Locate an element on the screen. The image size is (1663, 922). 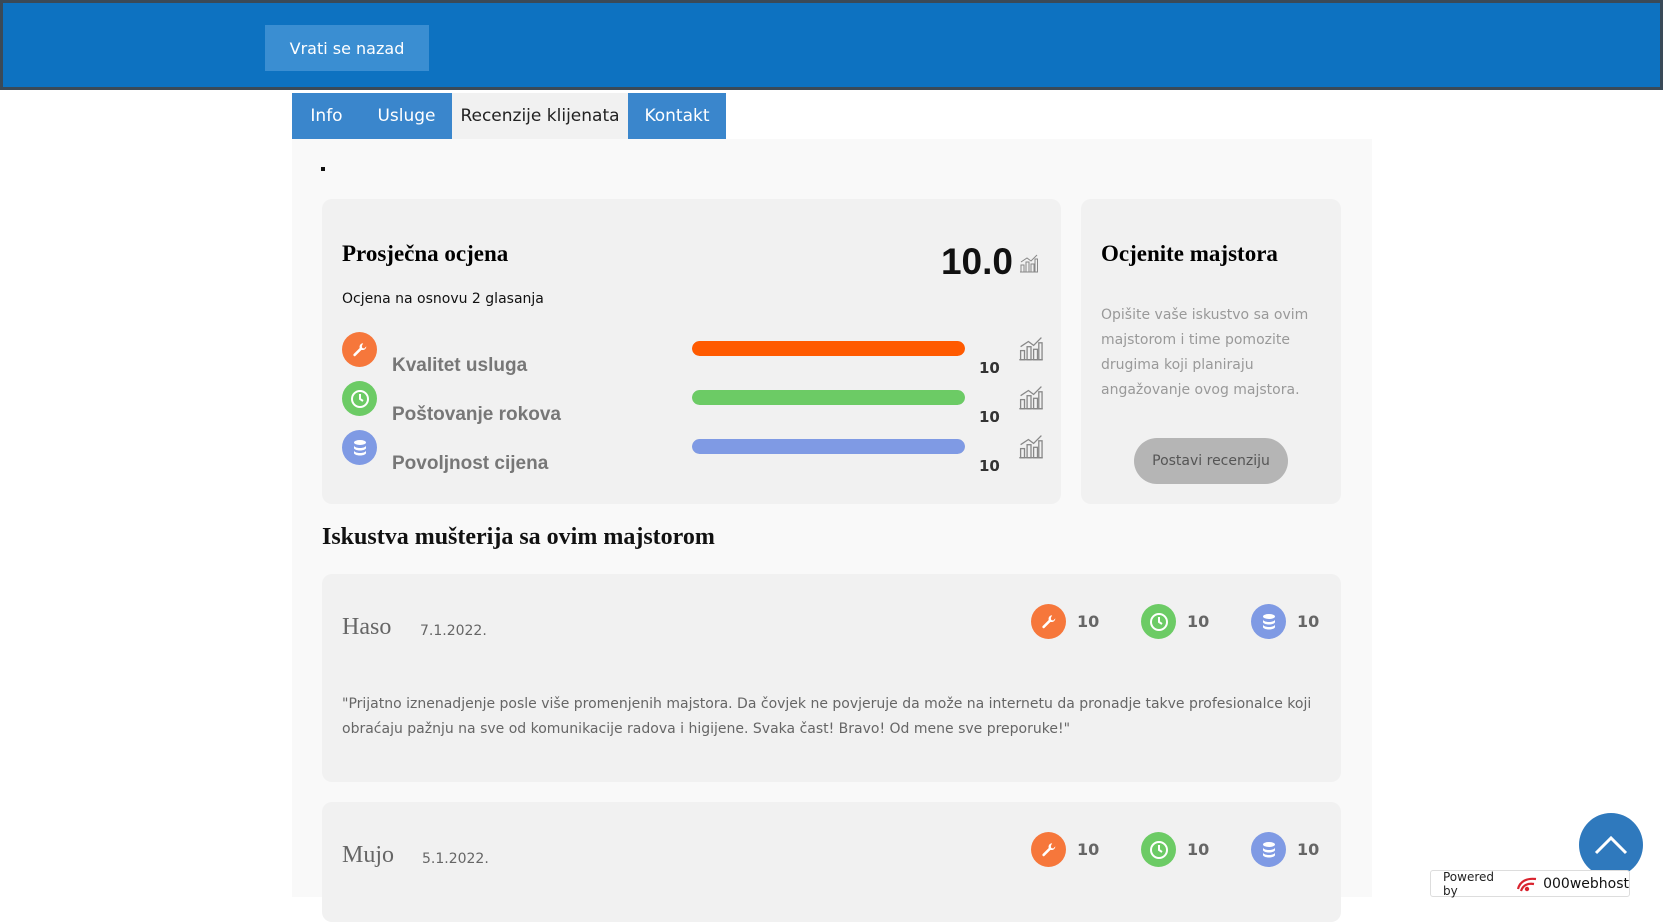
reviewer-name: Mujo is located at coordinates (368, 855).